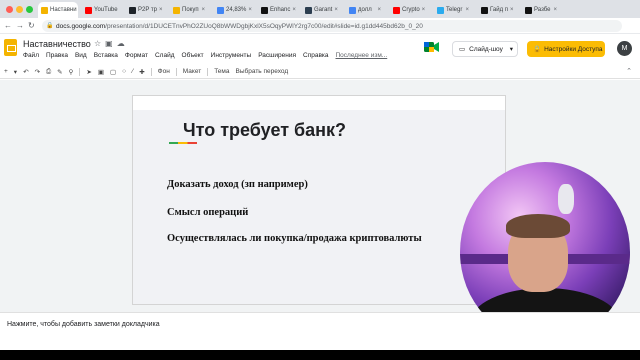 This screenshot has height=360, width=640. What do you see at coordinates (409, 10) in the screenshot?
I see `browser-tab: Crypto ×` at bounding box center [409, 10].